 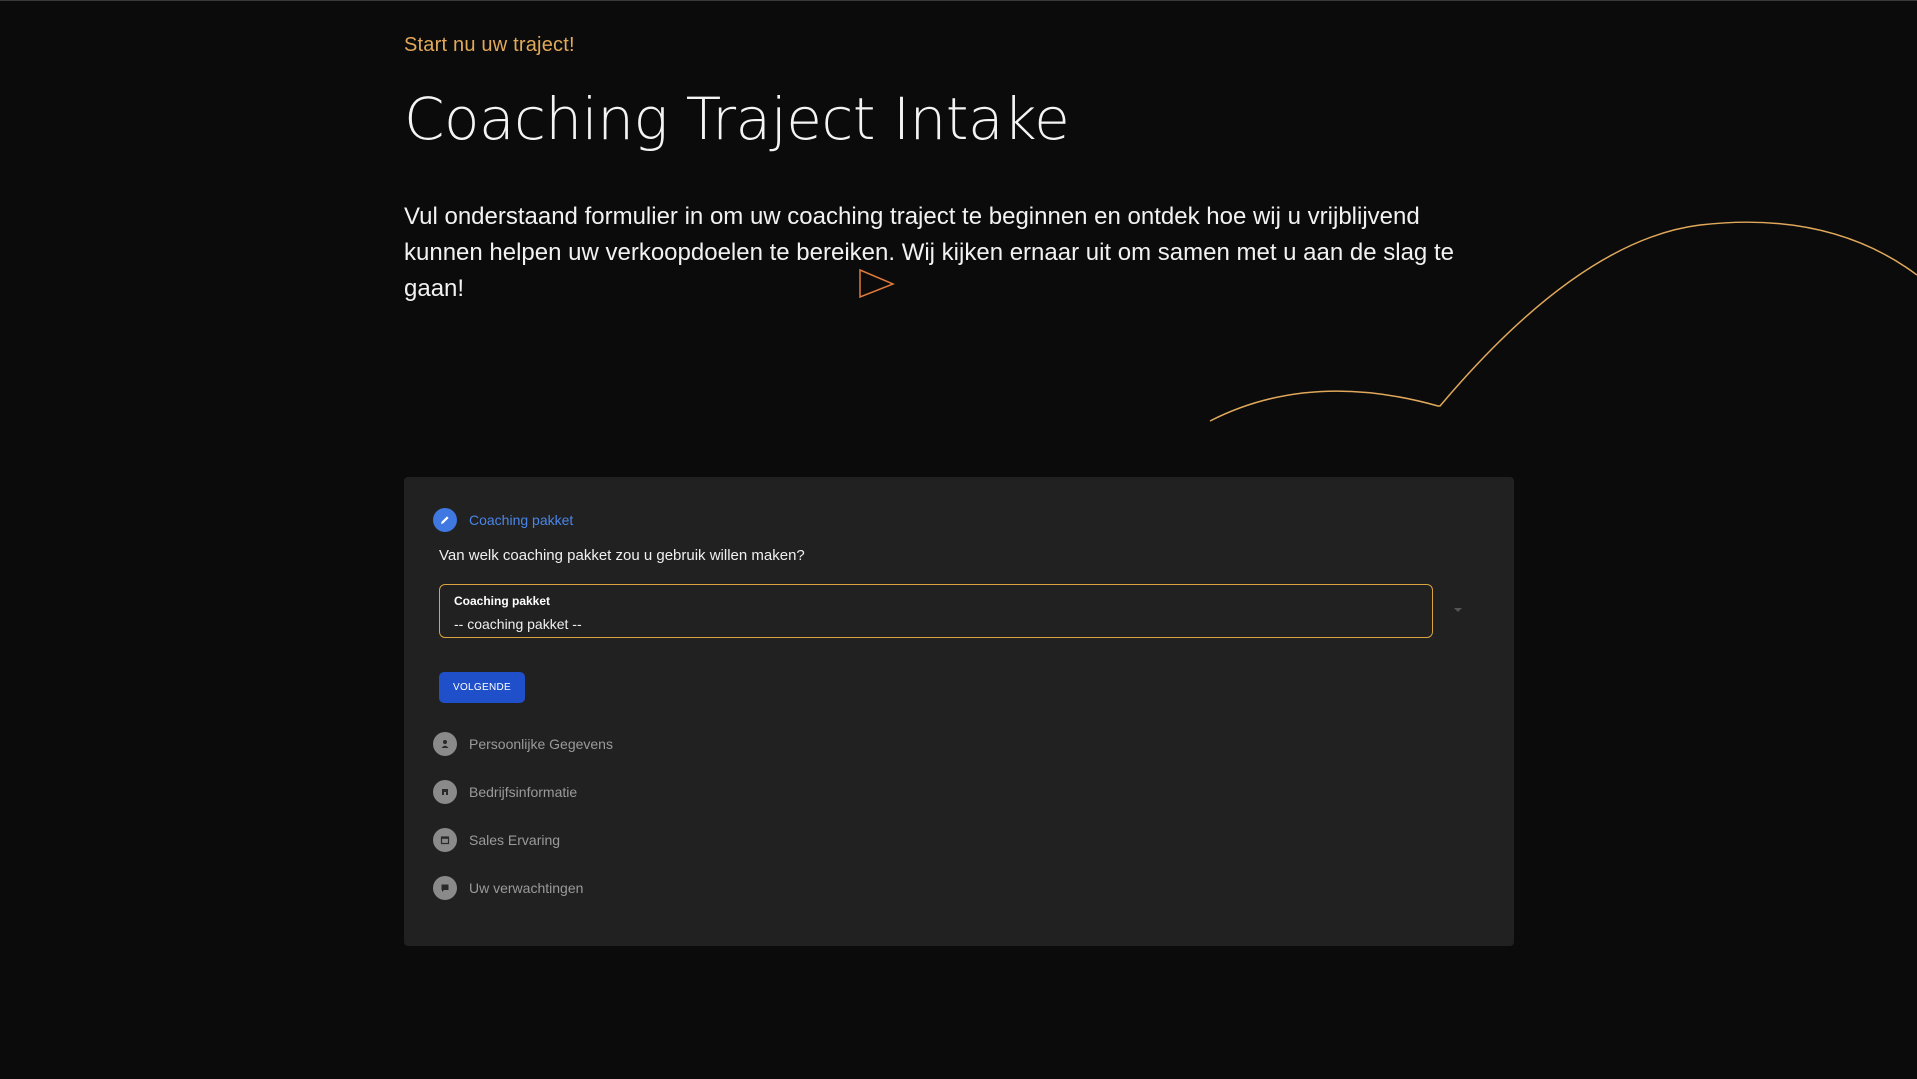 I want to click on step-bedrijfsinformatie: Bedrijfsinformatie, so click(x=505, y=792).